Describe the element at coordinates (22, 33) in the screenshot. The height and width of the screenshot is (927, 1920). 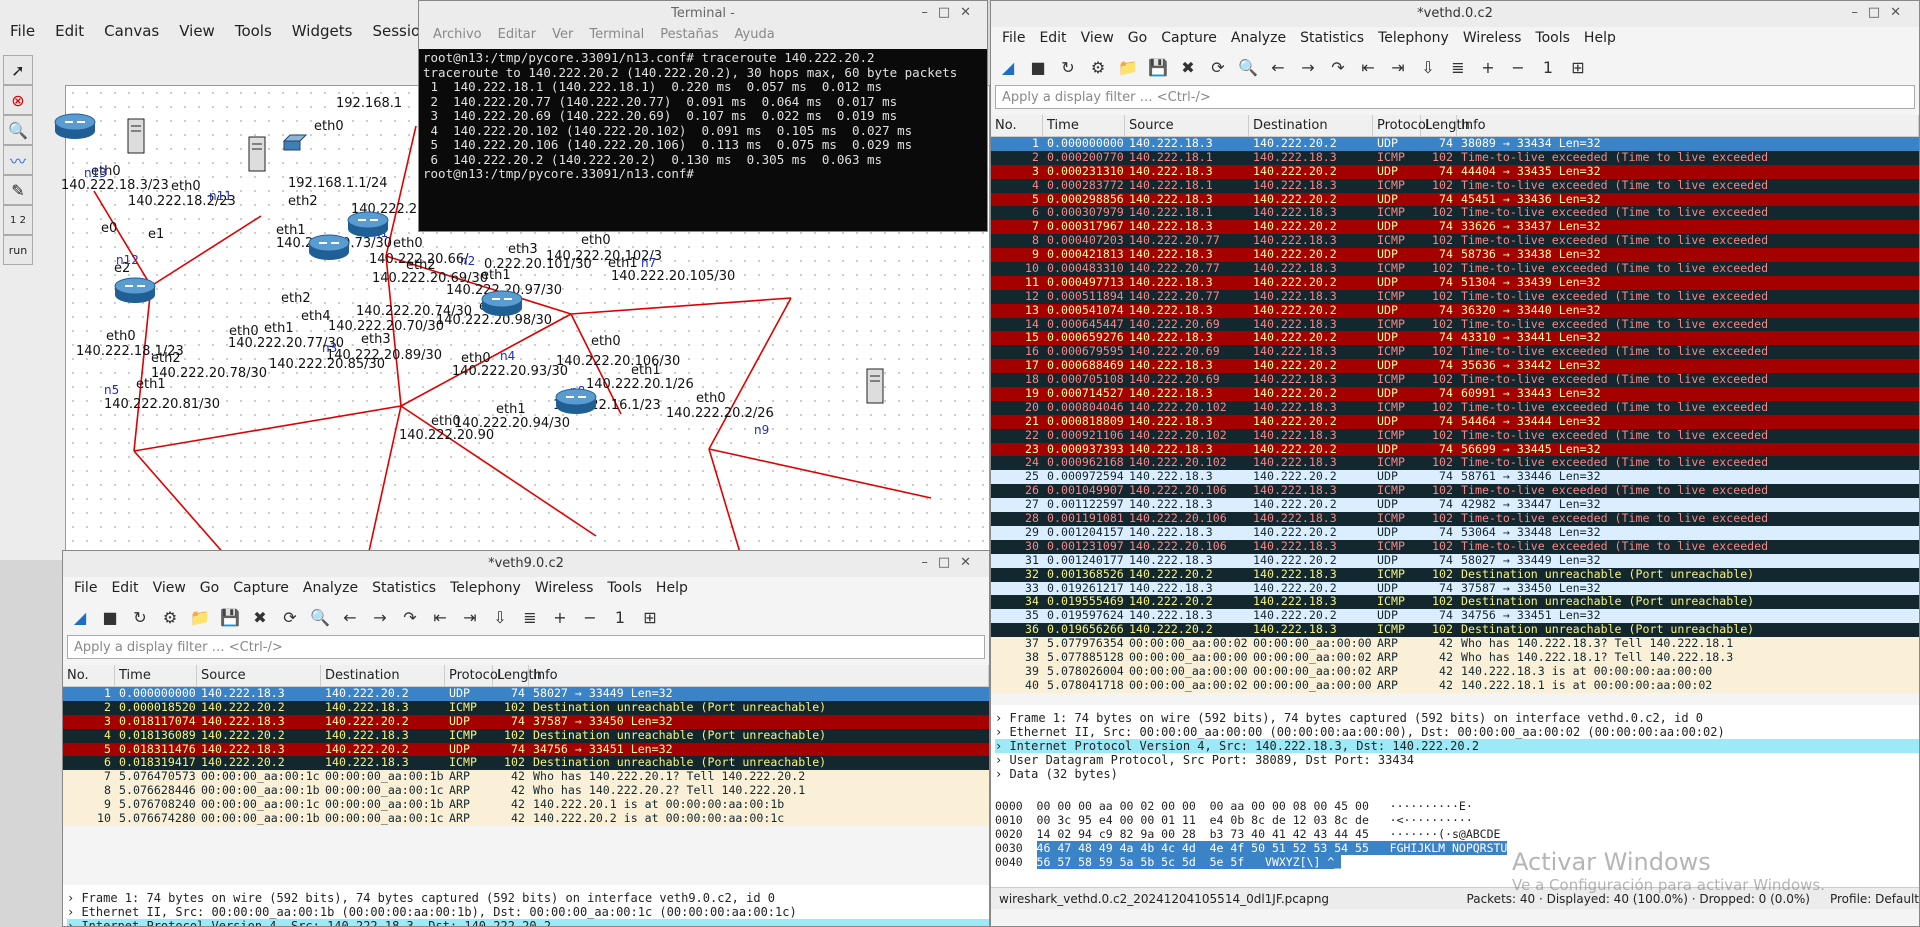
I see `core-menu-item: File` at that location.